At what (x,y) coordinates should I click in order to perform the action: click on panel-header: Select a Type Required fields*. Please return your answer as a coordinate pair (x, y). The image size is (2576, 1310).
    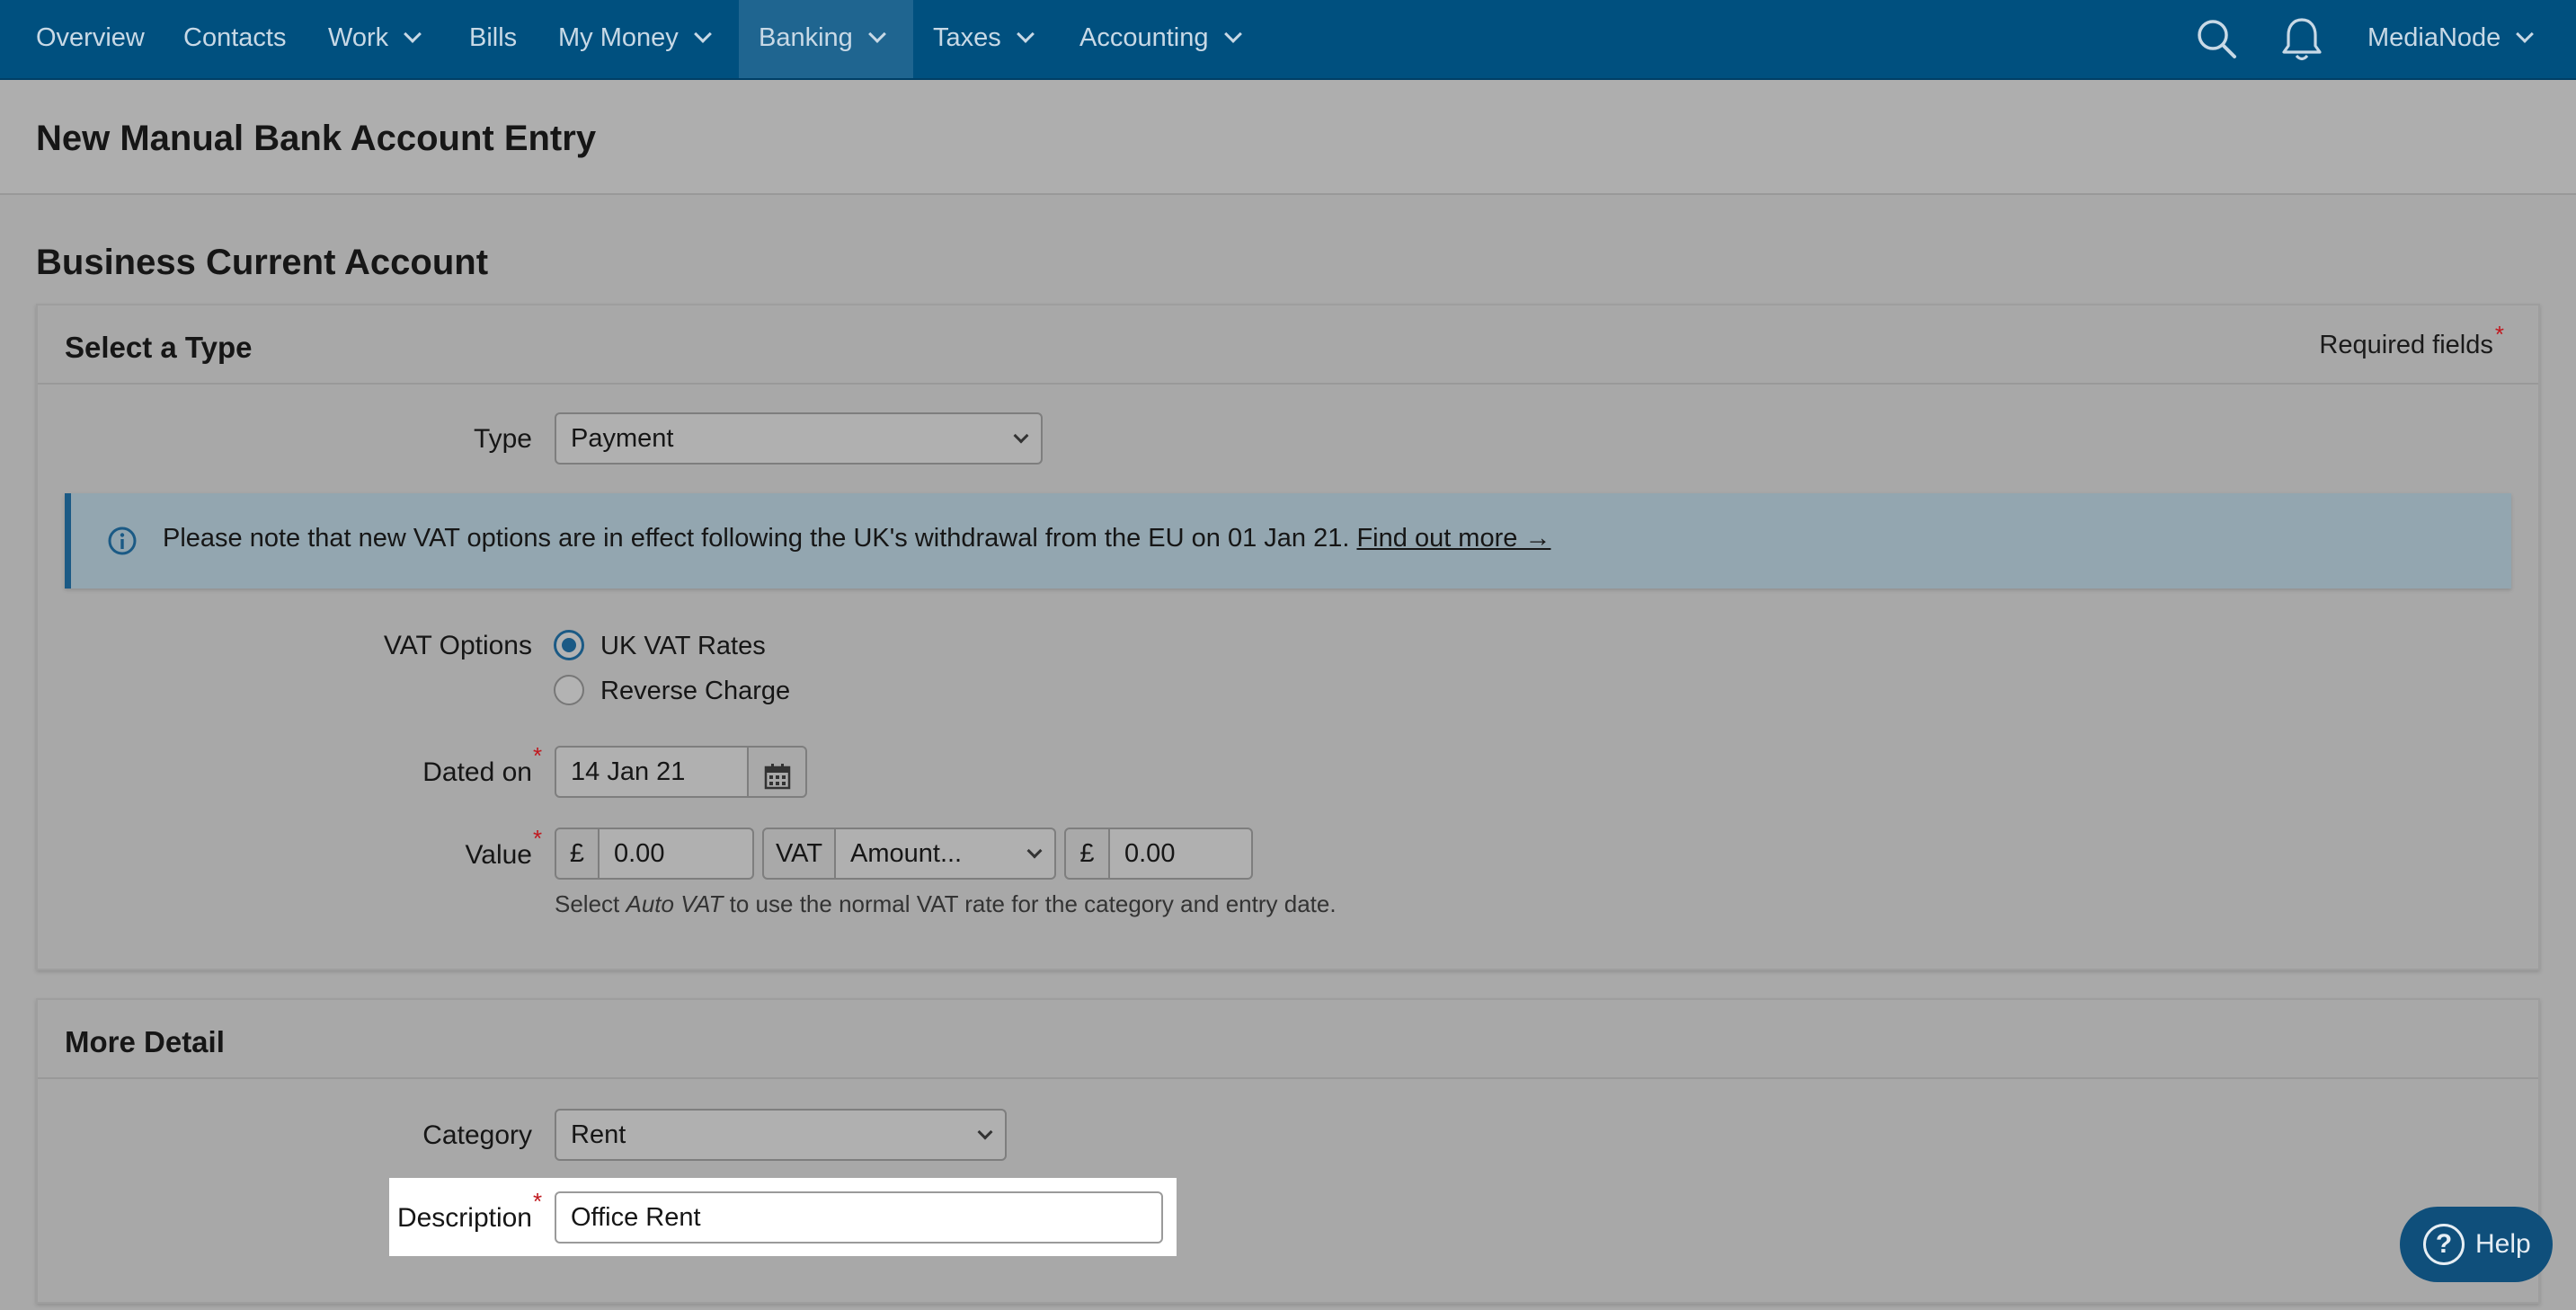
    Looking at the image, I should click on (1288, 345).